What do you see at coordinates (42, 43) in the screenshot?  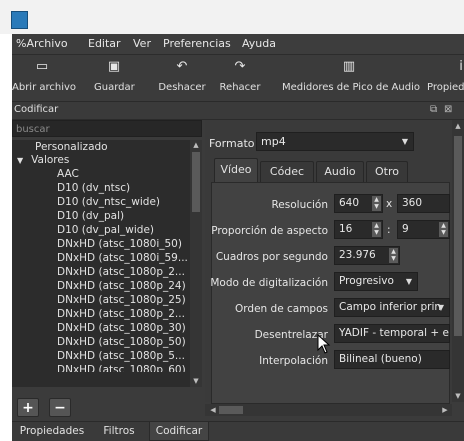 I see `menu-archivo: %Archivo` at bounding box center [42, 43].